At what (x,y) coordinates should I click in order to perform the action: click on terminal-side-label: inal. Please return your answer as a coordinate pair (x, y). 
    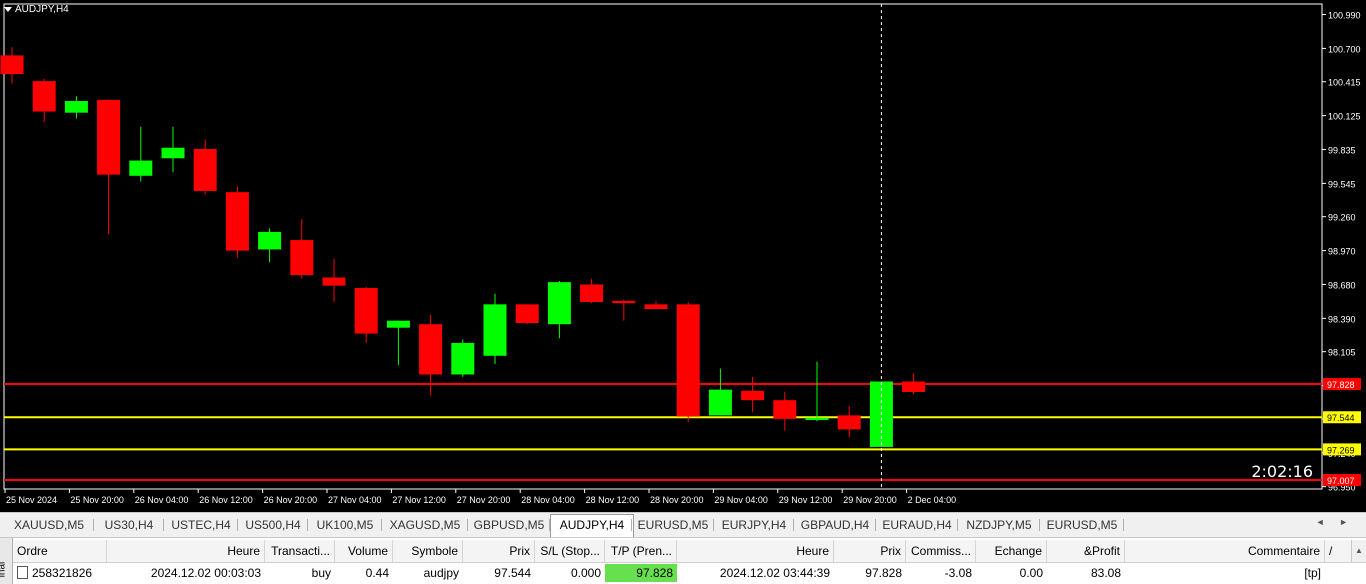
    Looking at the image, I should click on (4, 569).